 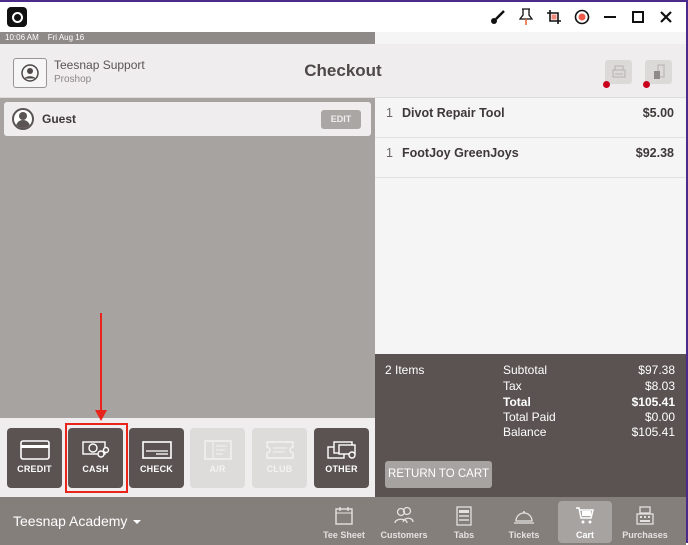 What do you see at coordinates (66, 37) in the screenshot?
I see `status-date: Fri Aug 16` at bounding box center [66, 37].